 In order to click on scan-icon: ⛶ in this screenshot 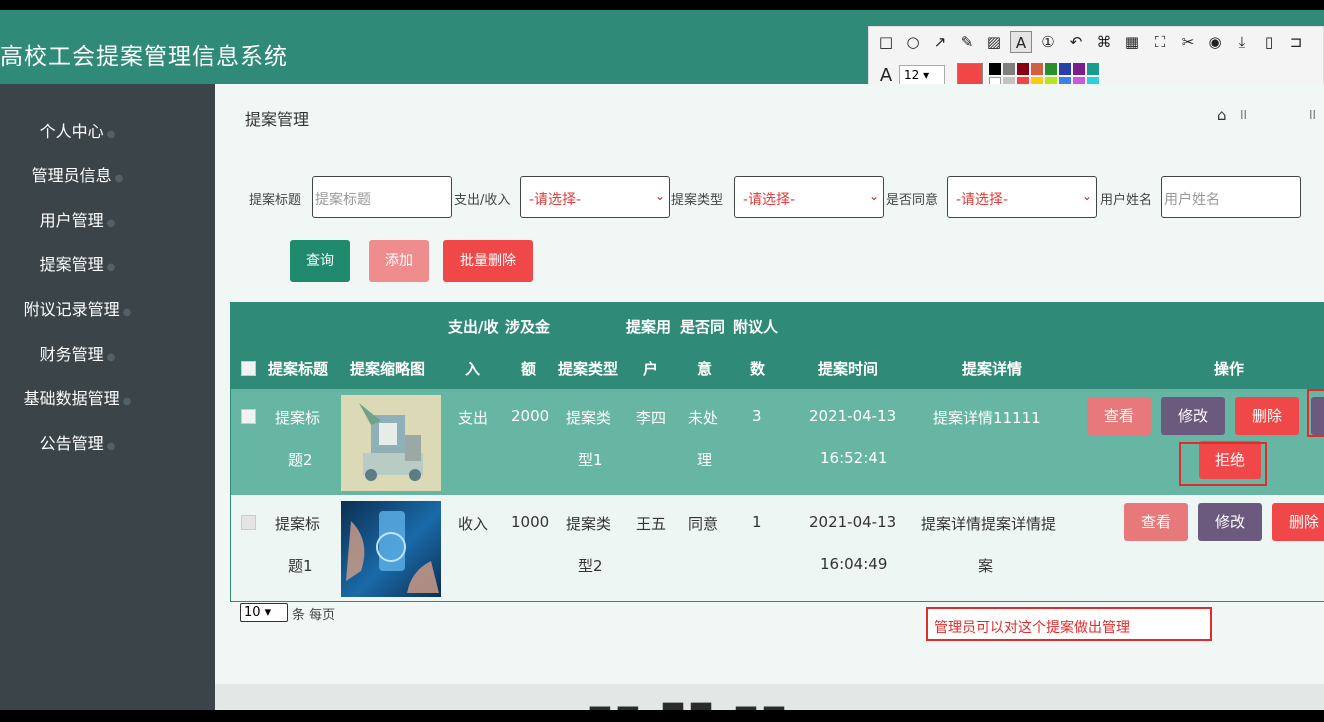, I will do `click(1160, 42)`.